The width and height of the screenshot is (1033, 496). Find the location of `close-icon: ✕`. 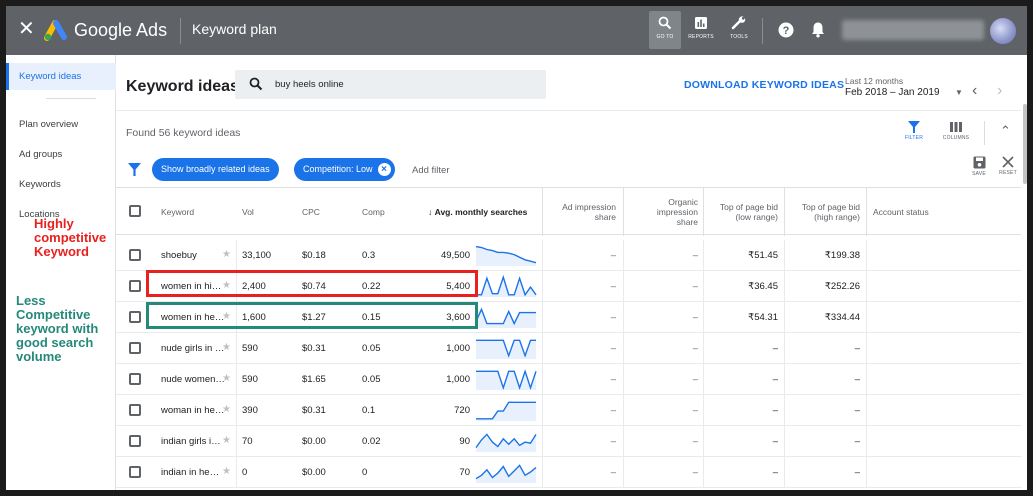

close-icon: ✕ is located at coordinates (26, 29).